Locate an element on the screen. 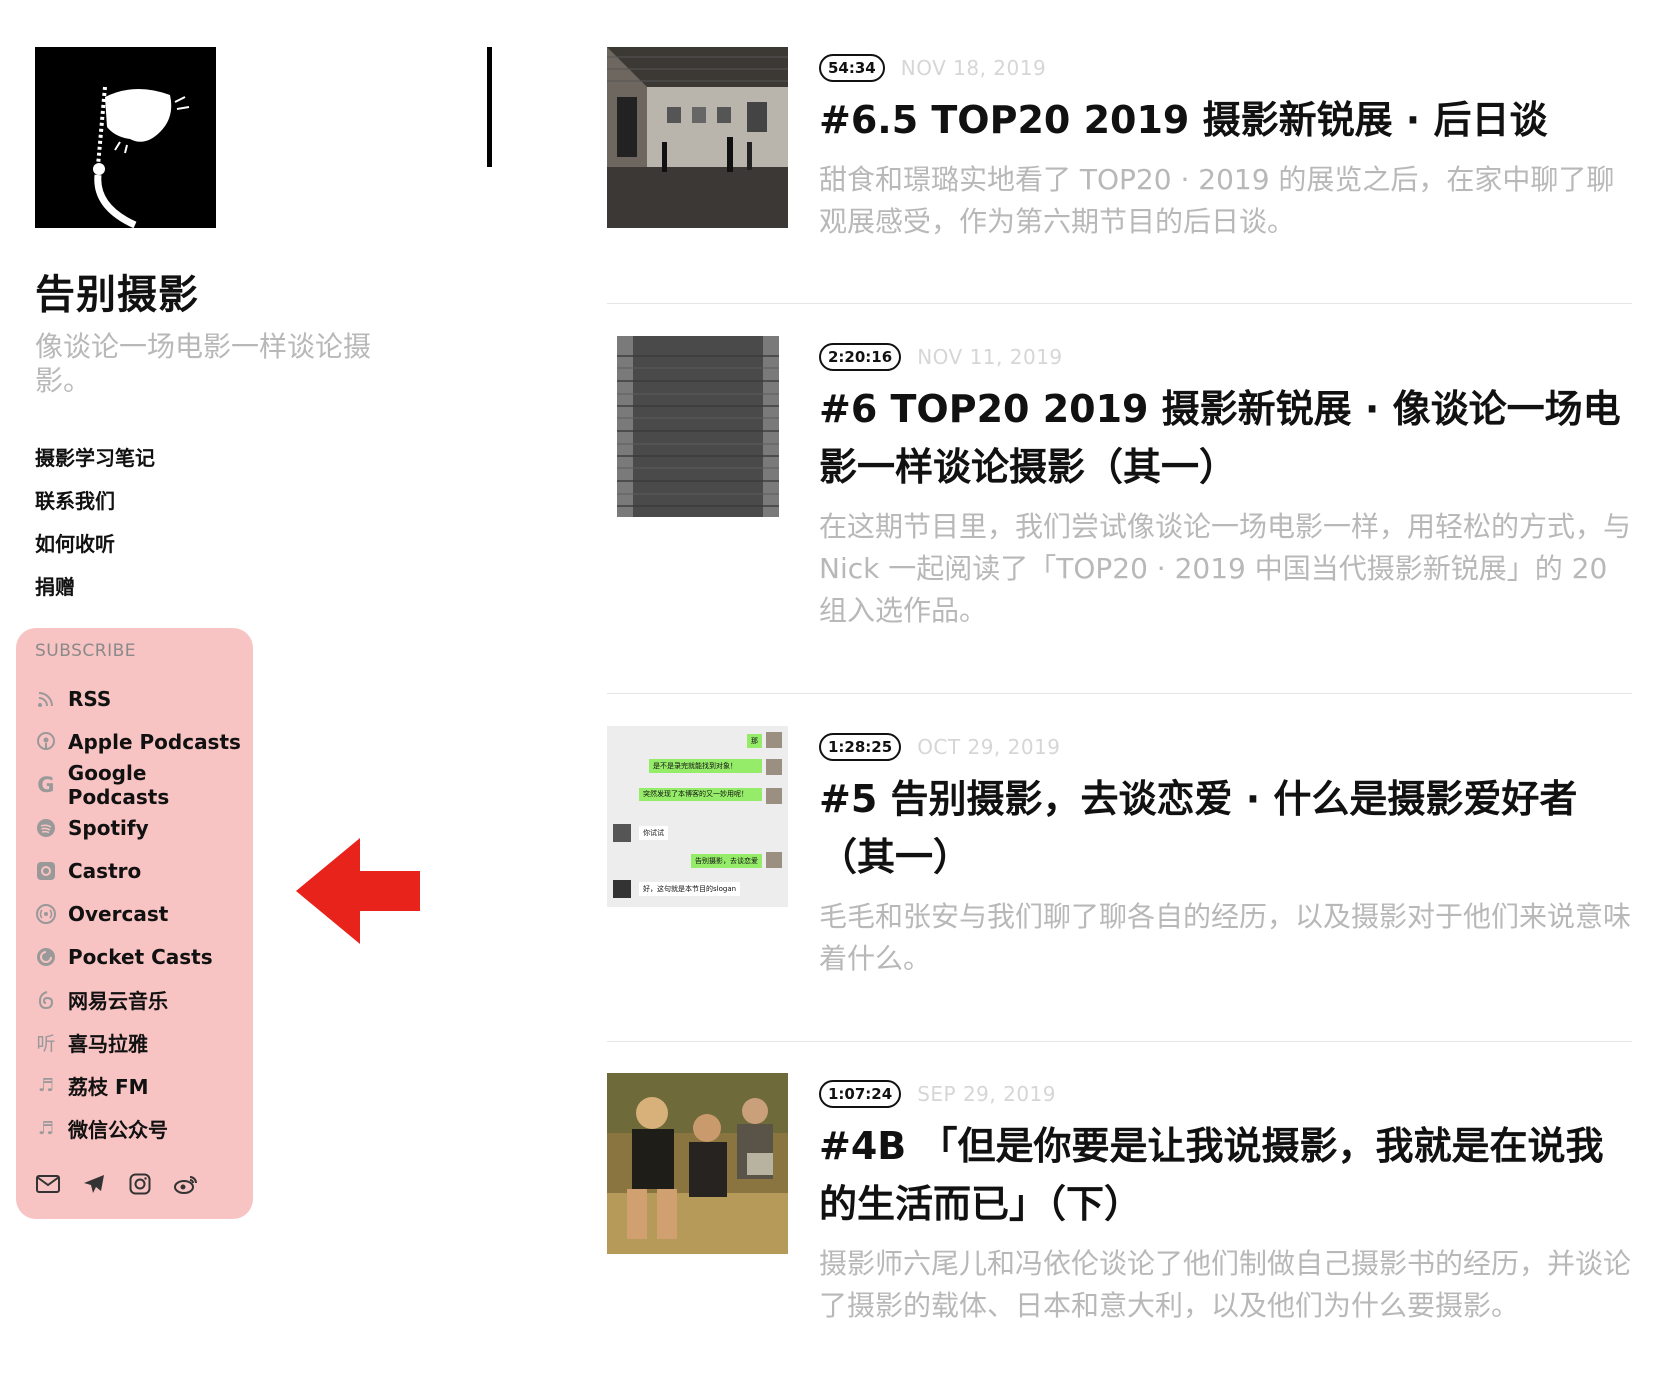 The height and width of the screenshot is (1374, 1658). subscribe-label: RSS is located at coordinates (90, 698).